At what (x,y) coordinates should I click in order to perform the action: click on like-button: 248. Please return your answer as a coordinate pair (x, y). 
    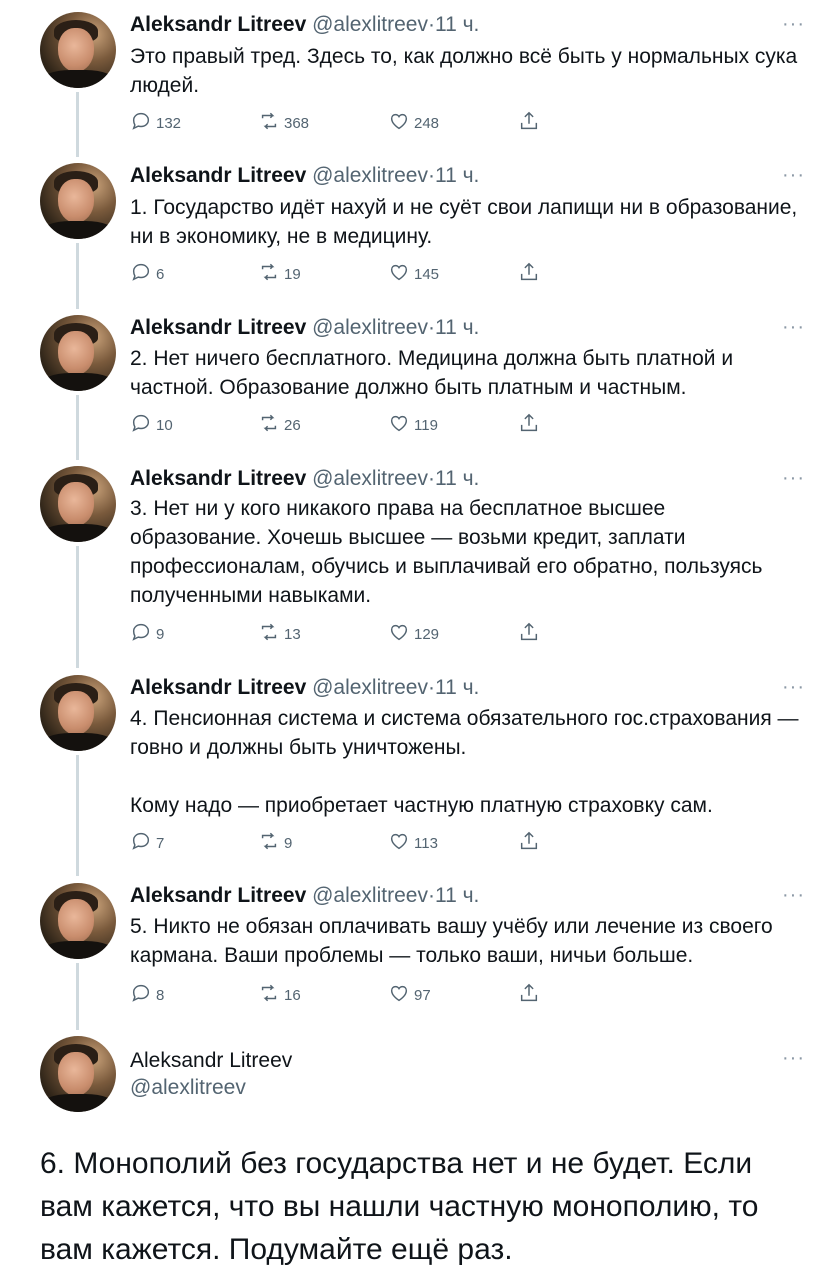
    Looking at the image, I should click on (413, 123).